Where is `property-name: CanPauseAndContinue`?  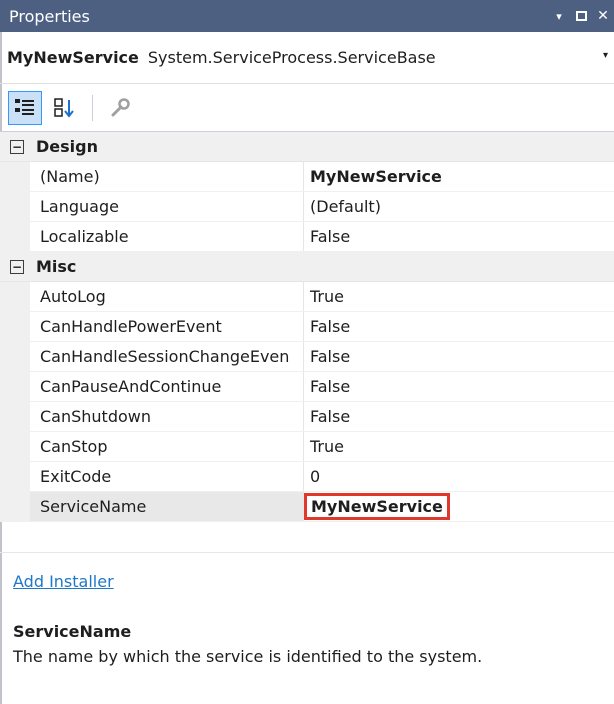 property-name: CanPauseAndContinue is located at coordinates (167, 386).